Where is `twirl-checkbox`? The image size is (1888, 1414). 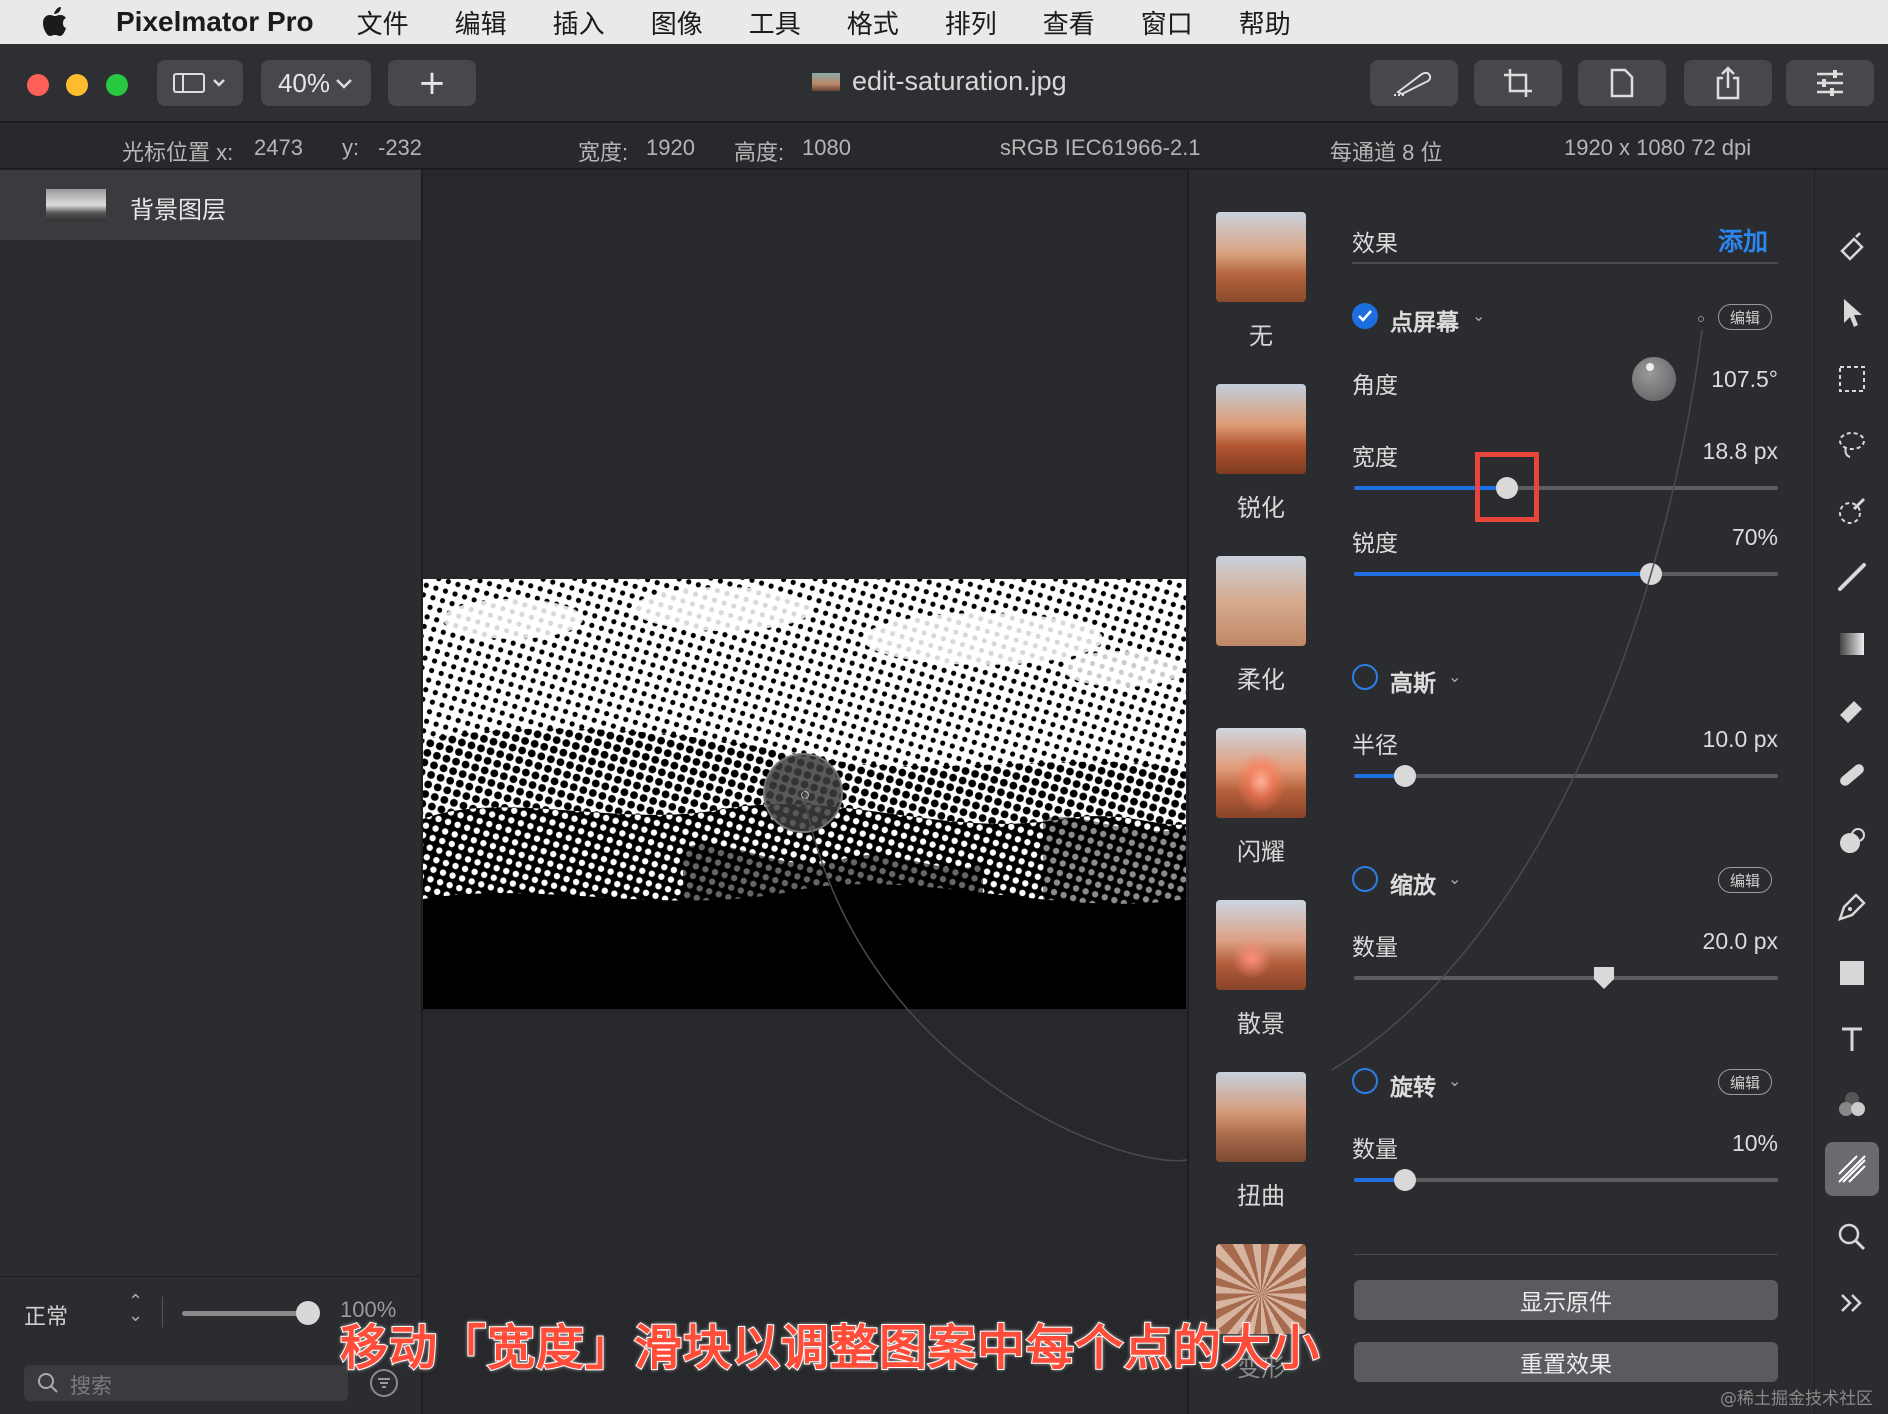 twirl-checkbox is located at coordinates (1365, 1081).